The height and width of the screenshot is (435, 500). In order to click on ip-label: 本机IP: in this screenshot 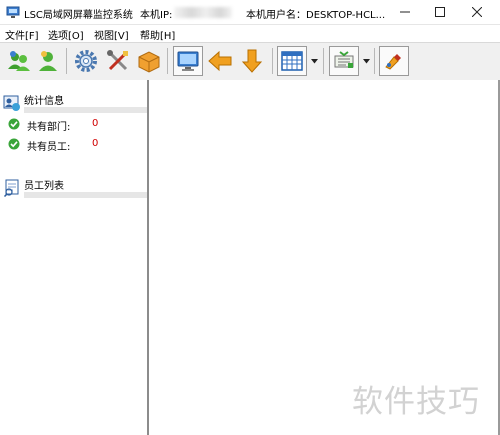, I will do `click(156, 15)`.